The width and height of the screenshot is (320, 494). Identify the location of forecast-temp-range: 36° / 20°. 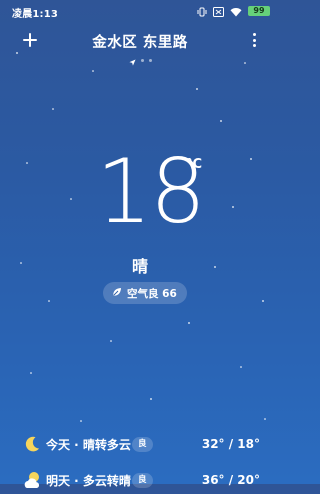
(230, 480).